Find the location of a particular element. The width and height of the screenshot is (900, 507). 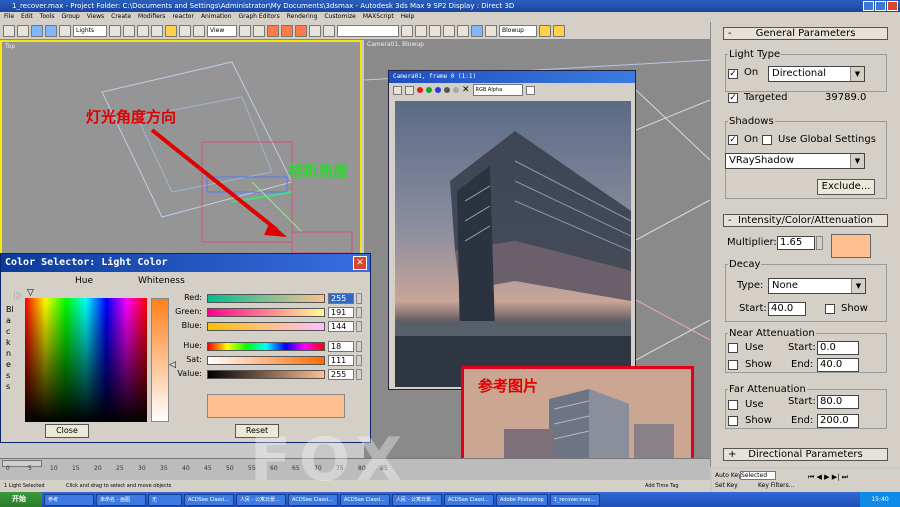

red-spinner is located at coordinates (359, 298).